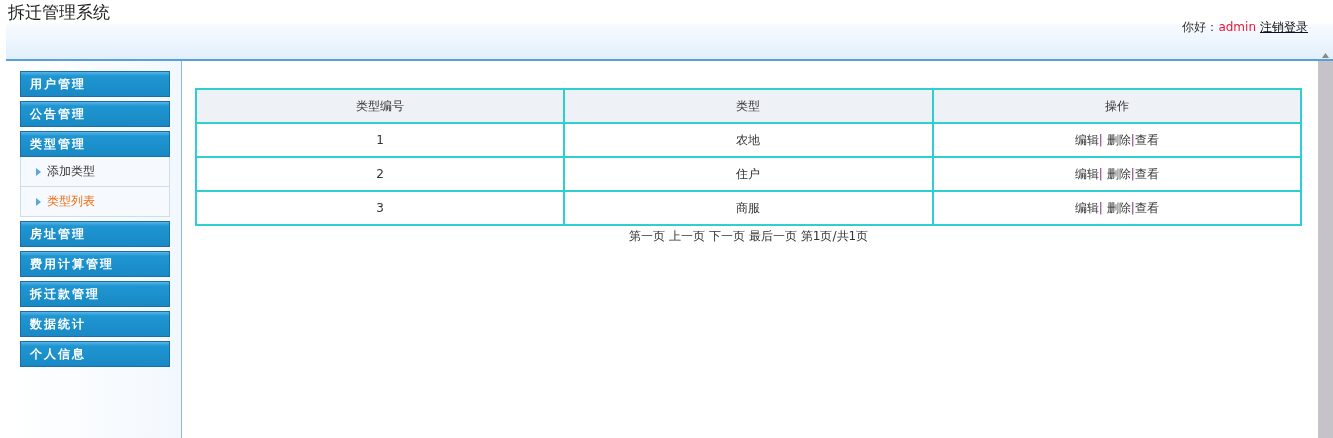 This screenshot has height=438, width=1333. Describe the element at coordinates (95, 234) in the screenshot. I see `menu-group: 房址管理` at that location.